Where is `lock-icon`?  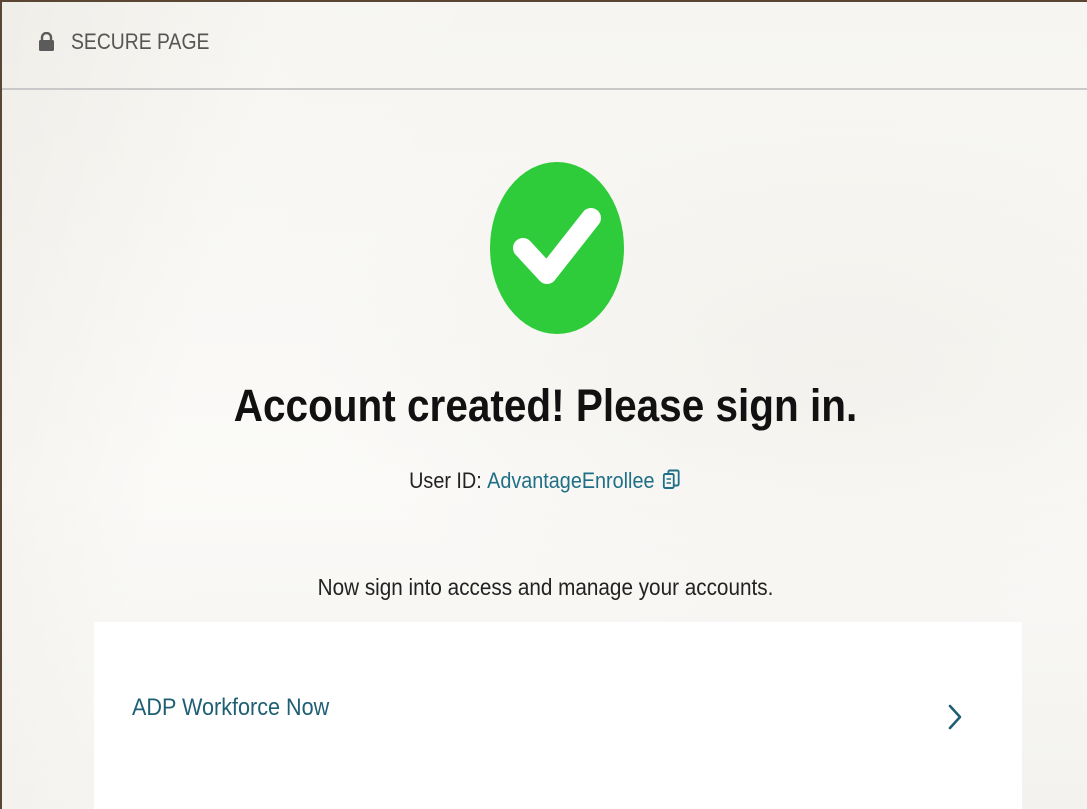
lock-icon is located at coordinates (46, 41).